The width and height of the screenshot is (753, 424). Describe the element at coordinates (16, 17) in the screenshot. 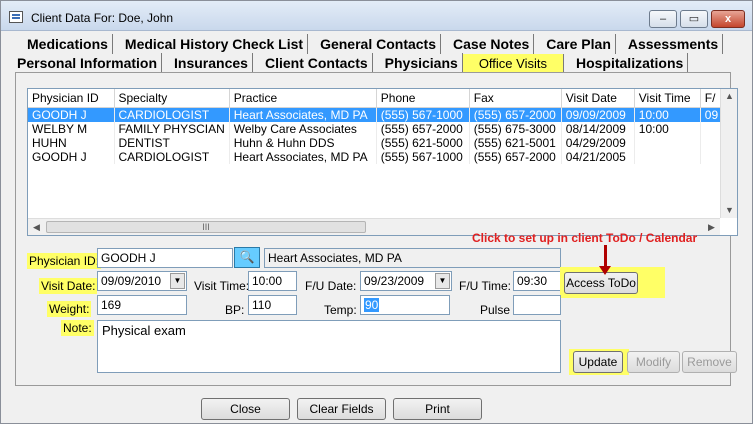

I see `app-icon` at that location.